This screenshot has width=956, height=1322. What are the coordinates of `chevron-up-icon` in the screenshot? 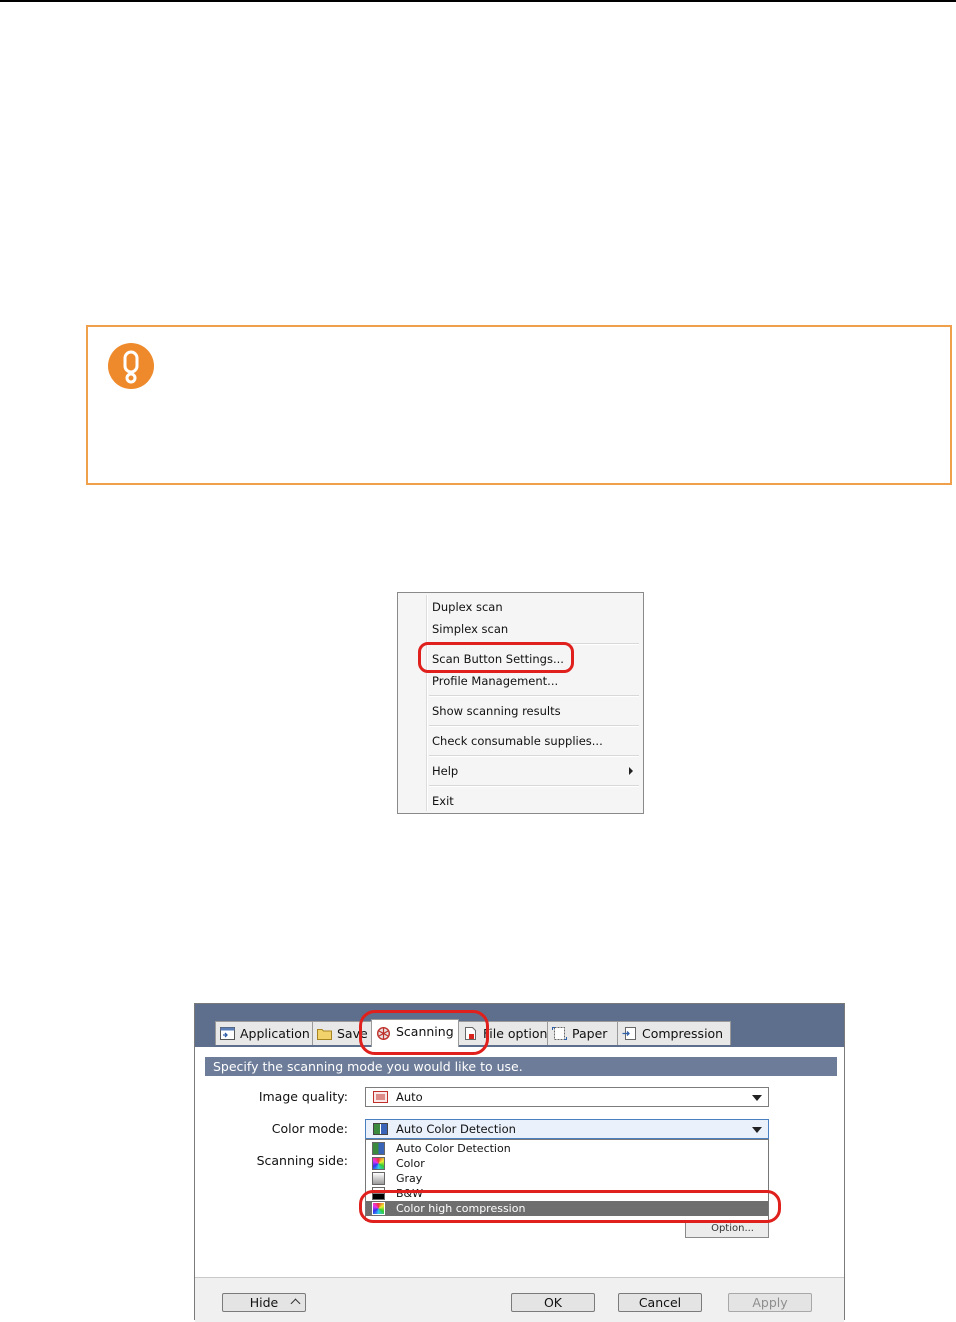 It's located at (295, 1303).